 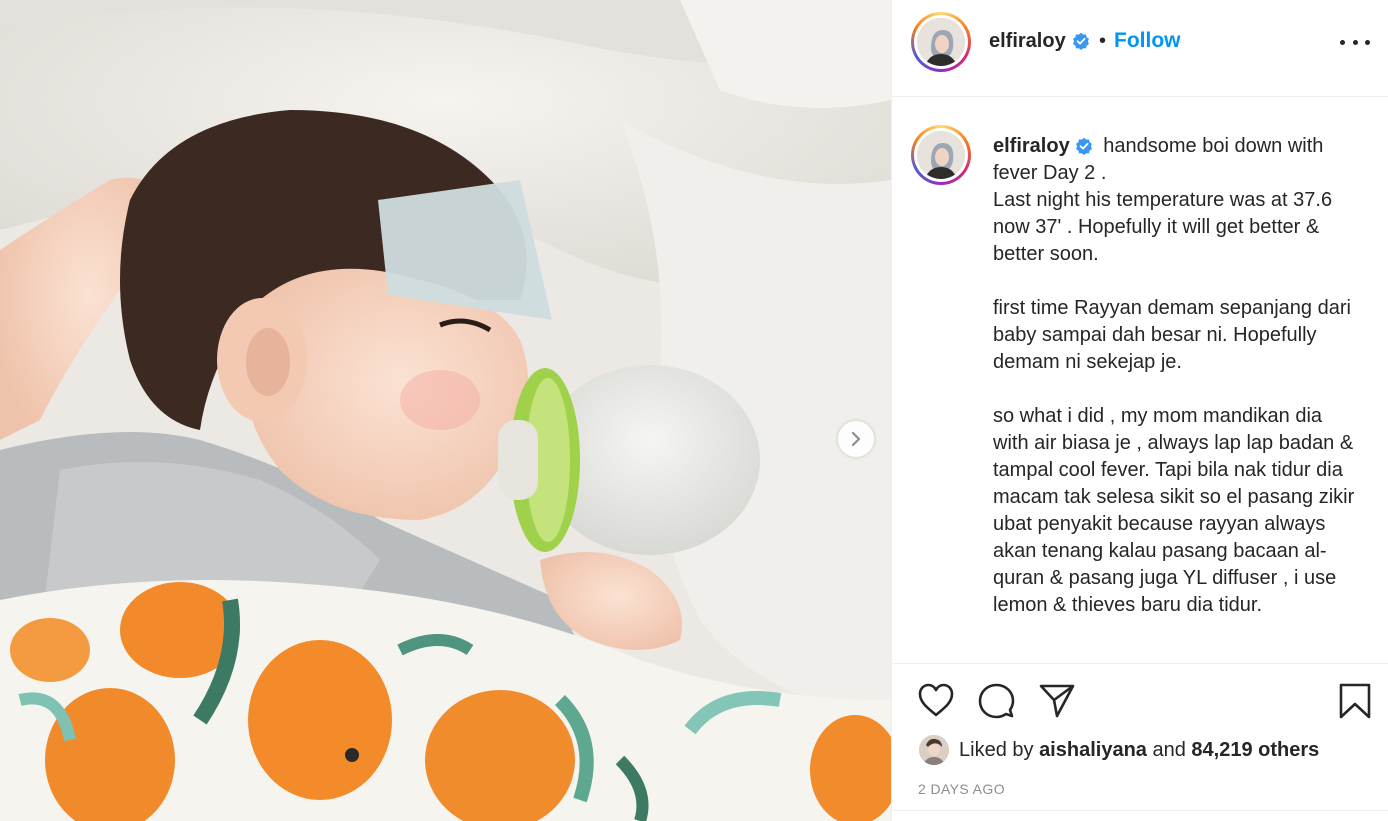 I want to click on caption-author-avatar, so click(x=941, y=155).